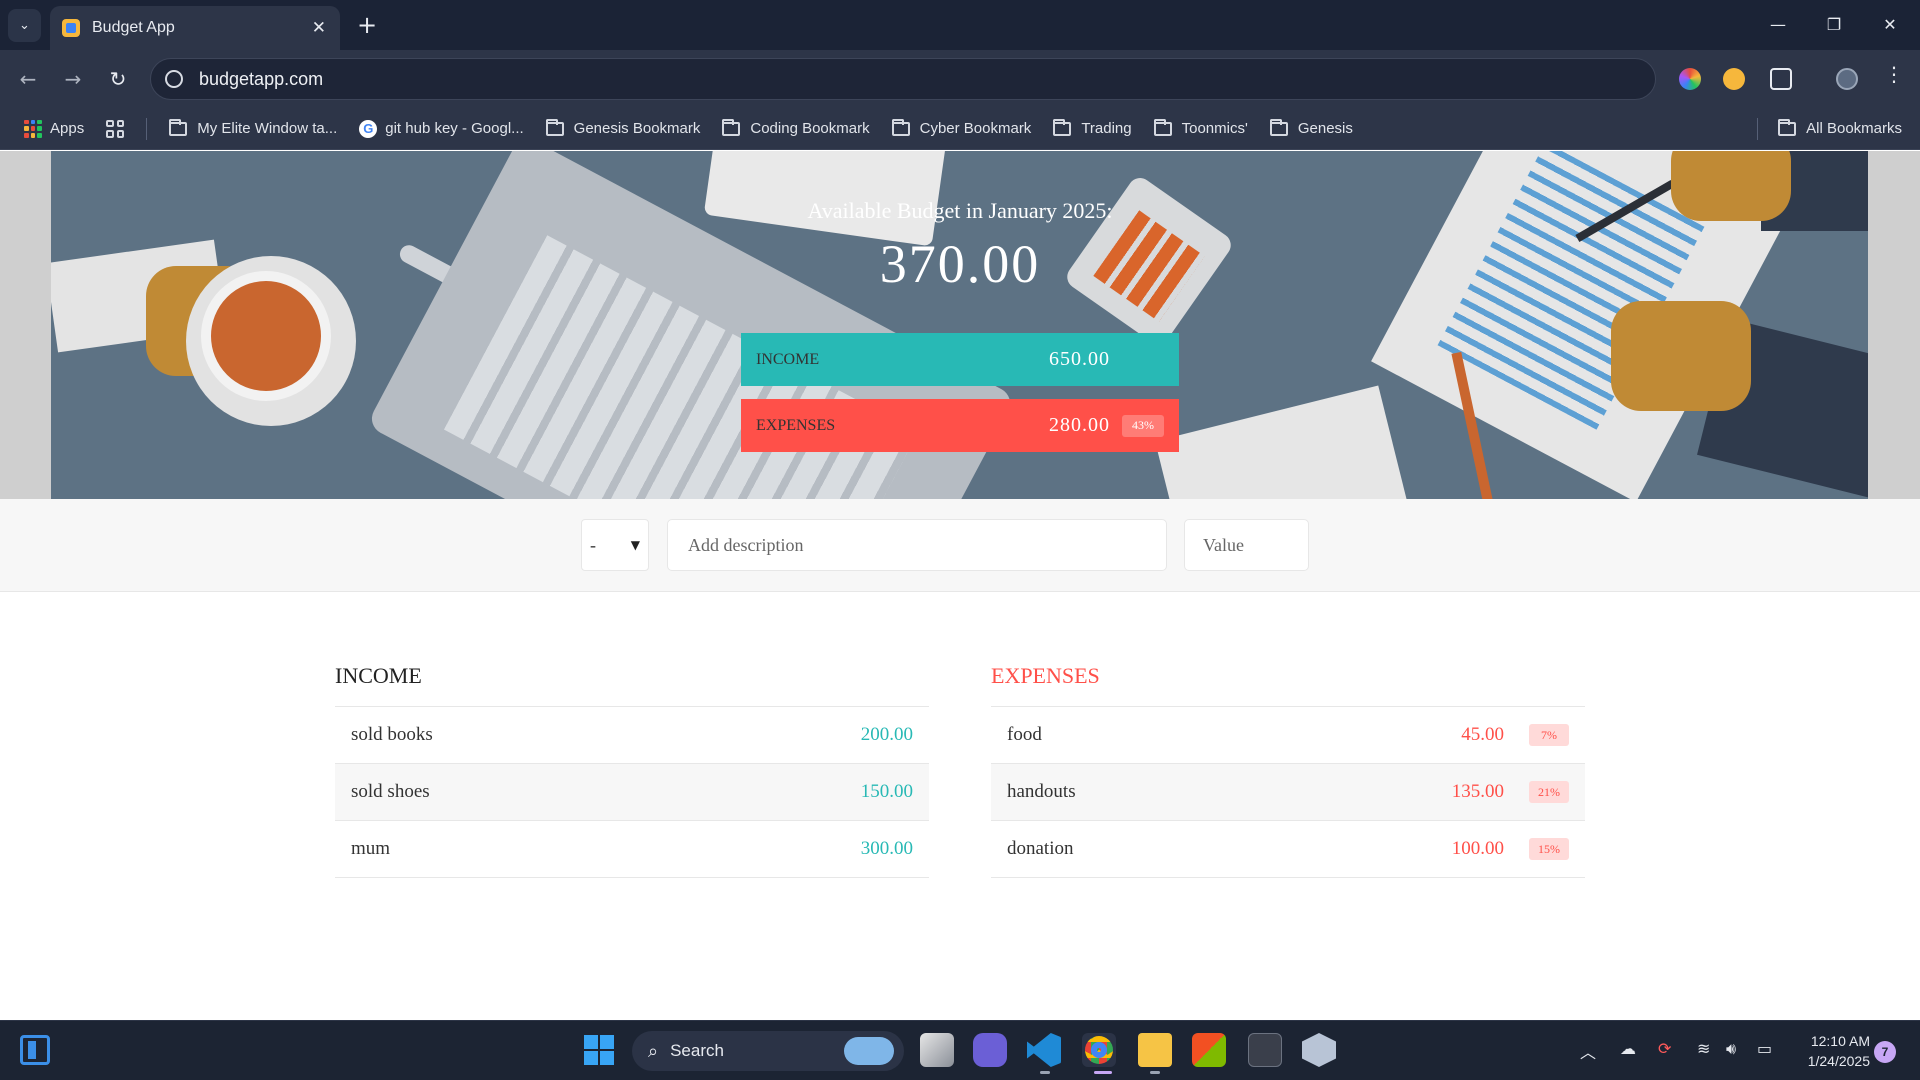 The width and height of the screenshot is (1920, 1080). Describe the element at coordinates (174, 79) in the screenshot. I see `site-info-icon` at that location.